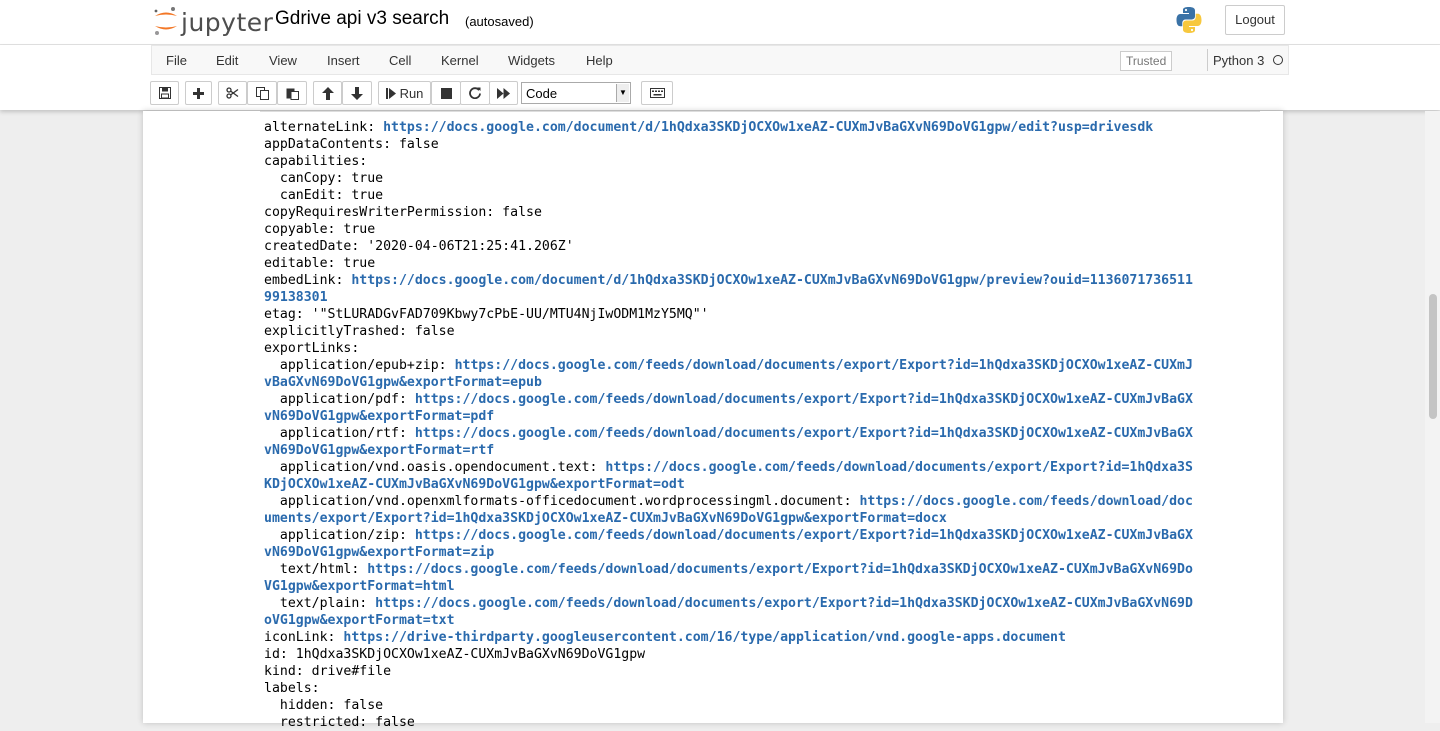 The width and height of the screenshot is (1440, 731). What do you see at coordinates (1433, 356) in the screenshot?
I see `scrollbar-thumb` at bounding box center [1433, 356].